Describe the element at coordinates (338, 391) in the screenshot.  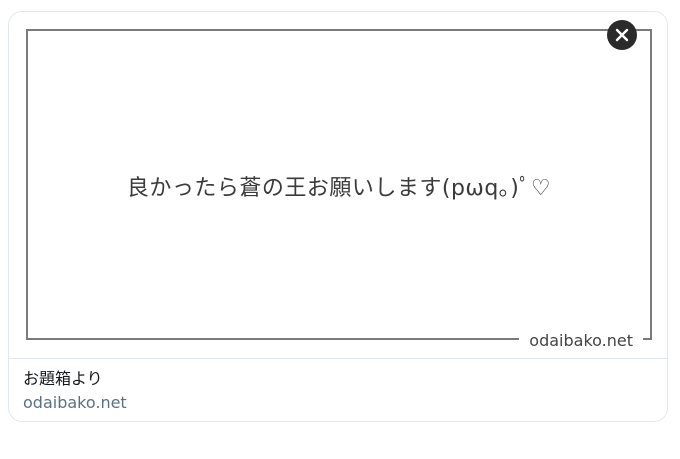
I see `card-meta: お題箱より odaibako.net` at that location.